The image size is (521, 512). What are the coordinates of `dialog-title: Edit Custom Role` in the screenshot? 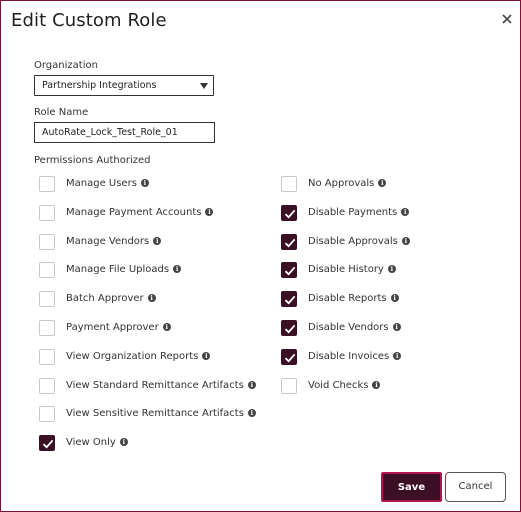 It's located at (89, 20).